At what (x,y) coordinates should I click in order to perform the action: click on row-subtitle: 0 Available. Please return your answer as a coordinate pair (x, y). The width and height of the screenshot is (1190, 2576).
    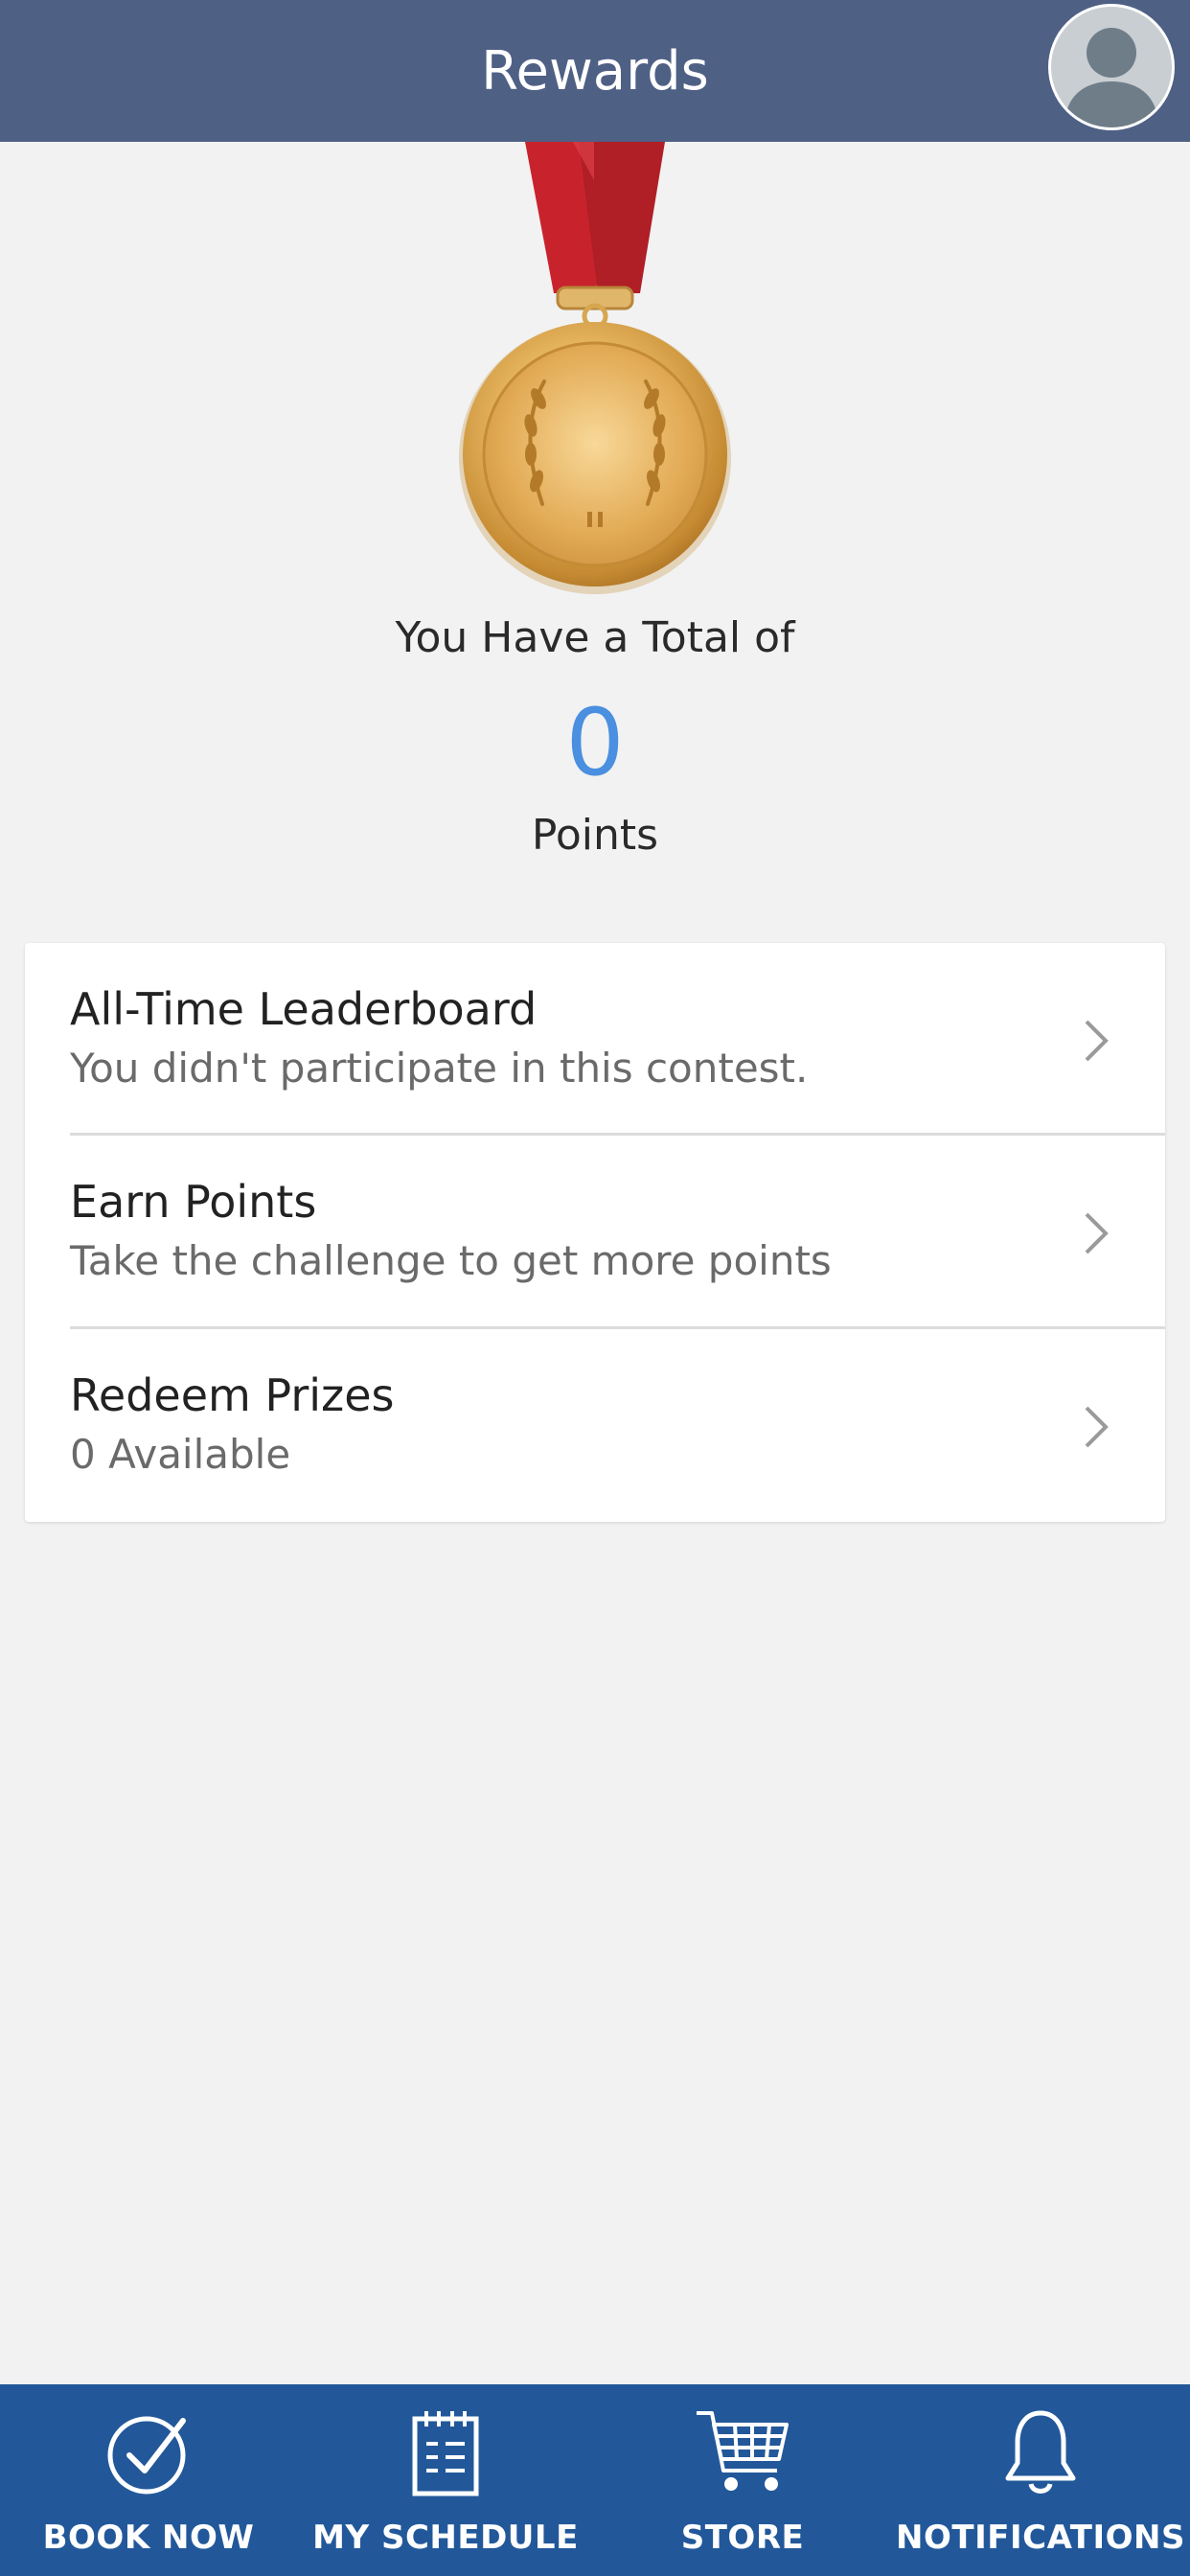
    Looking at the image, I should click on (181, 1454).